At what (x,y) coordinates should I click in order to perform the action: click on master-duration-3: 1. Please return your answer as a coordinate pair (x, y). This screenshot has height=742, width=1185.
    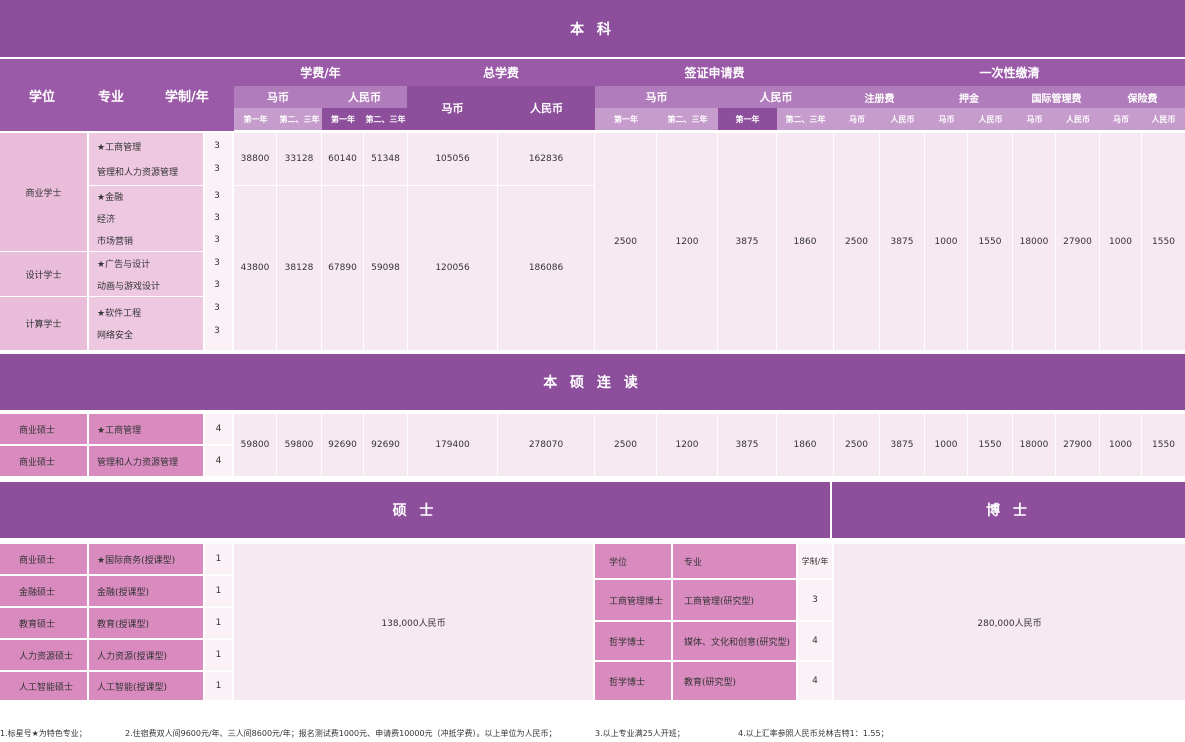
    Looking at the image, I should click on (218, 655).